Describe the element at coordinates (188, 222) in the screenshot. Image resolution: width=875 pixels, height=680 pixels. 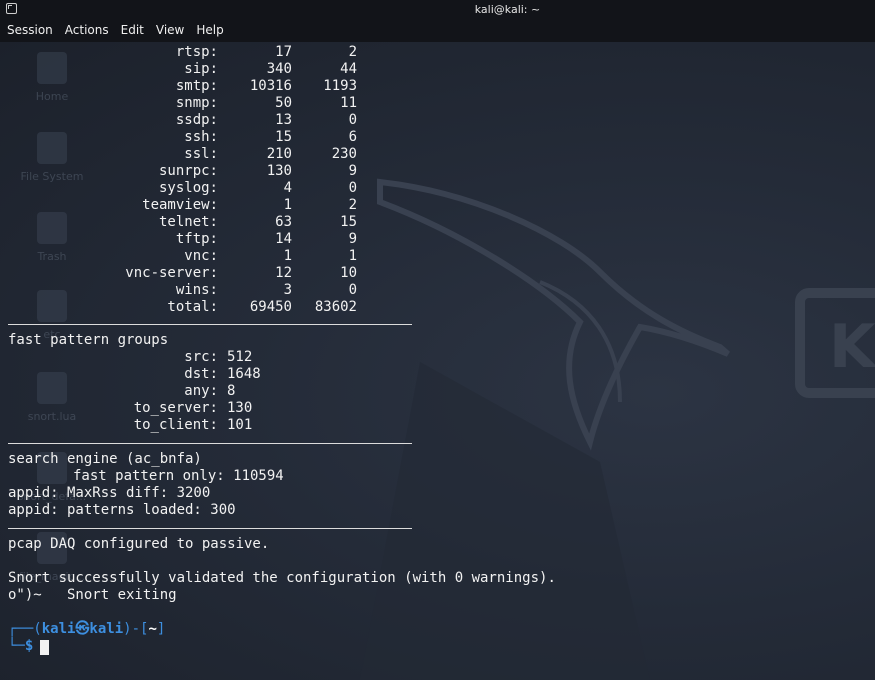
I see `service-name: telnet:` at that location.